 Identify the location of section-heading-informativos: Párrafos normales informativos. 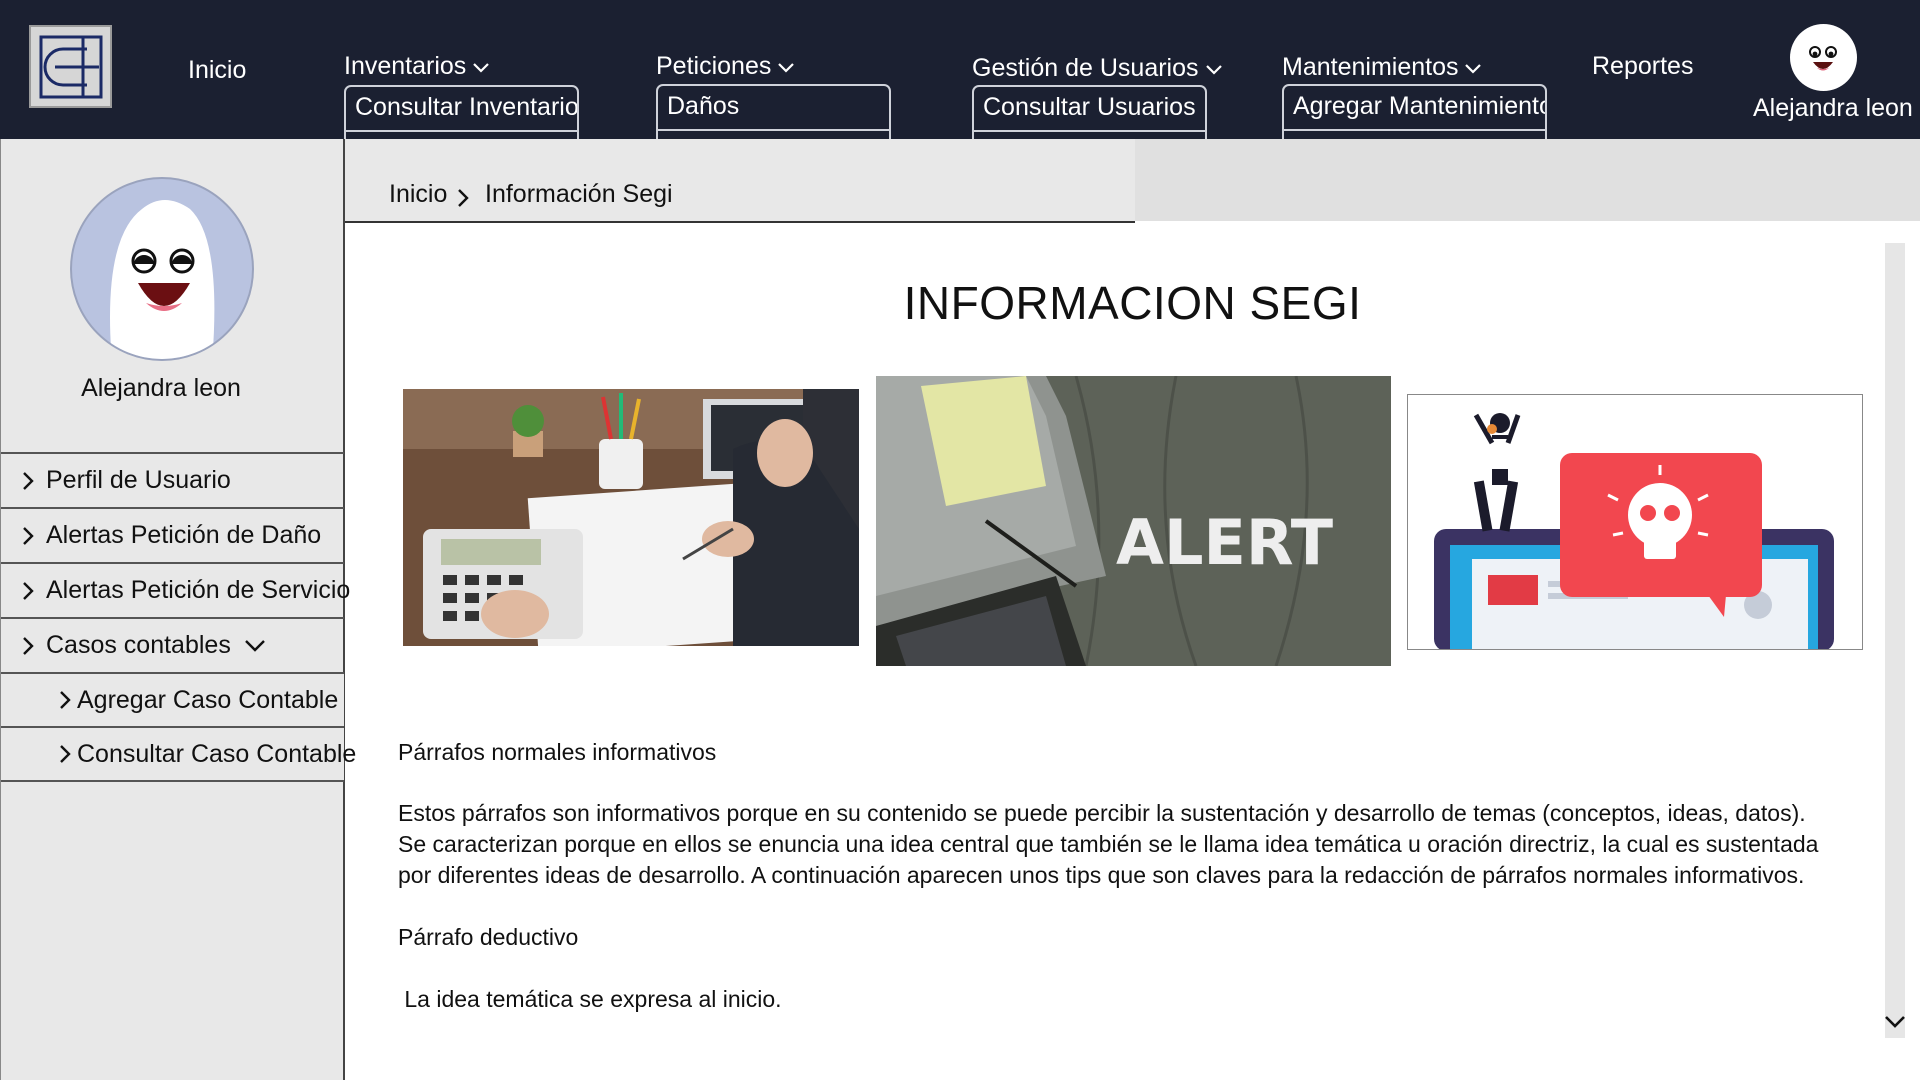
(557, 752).